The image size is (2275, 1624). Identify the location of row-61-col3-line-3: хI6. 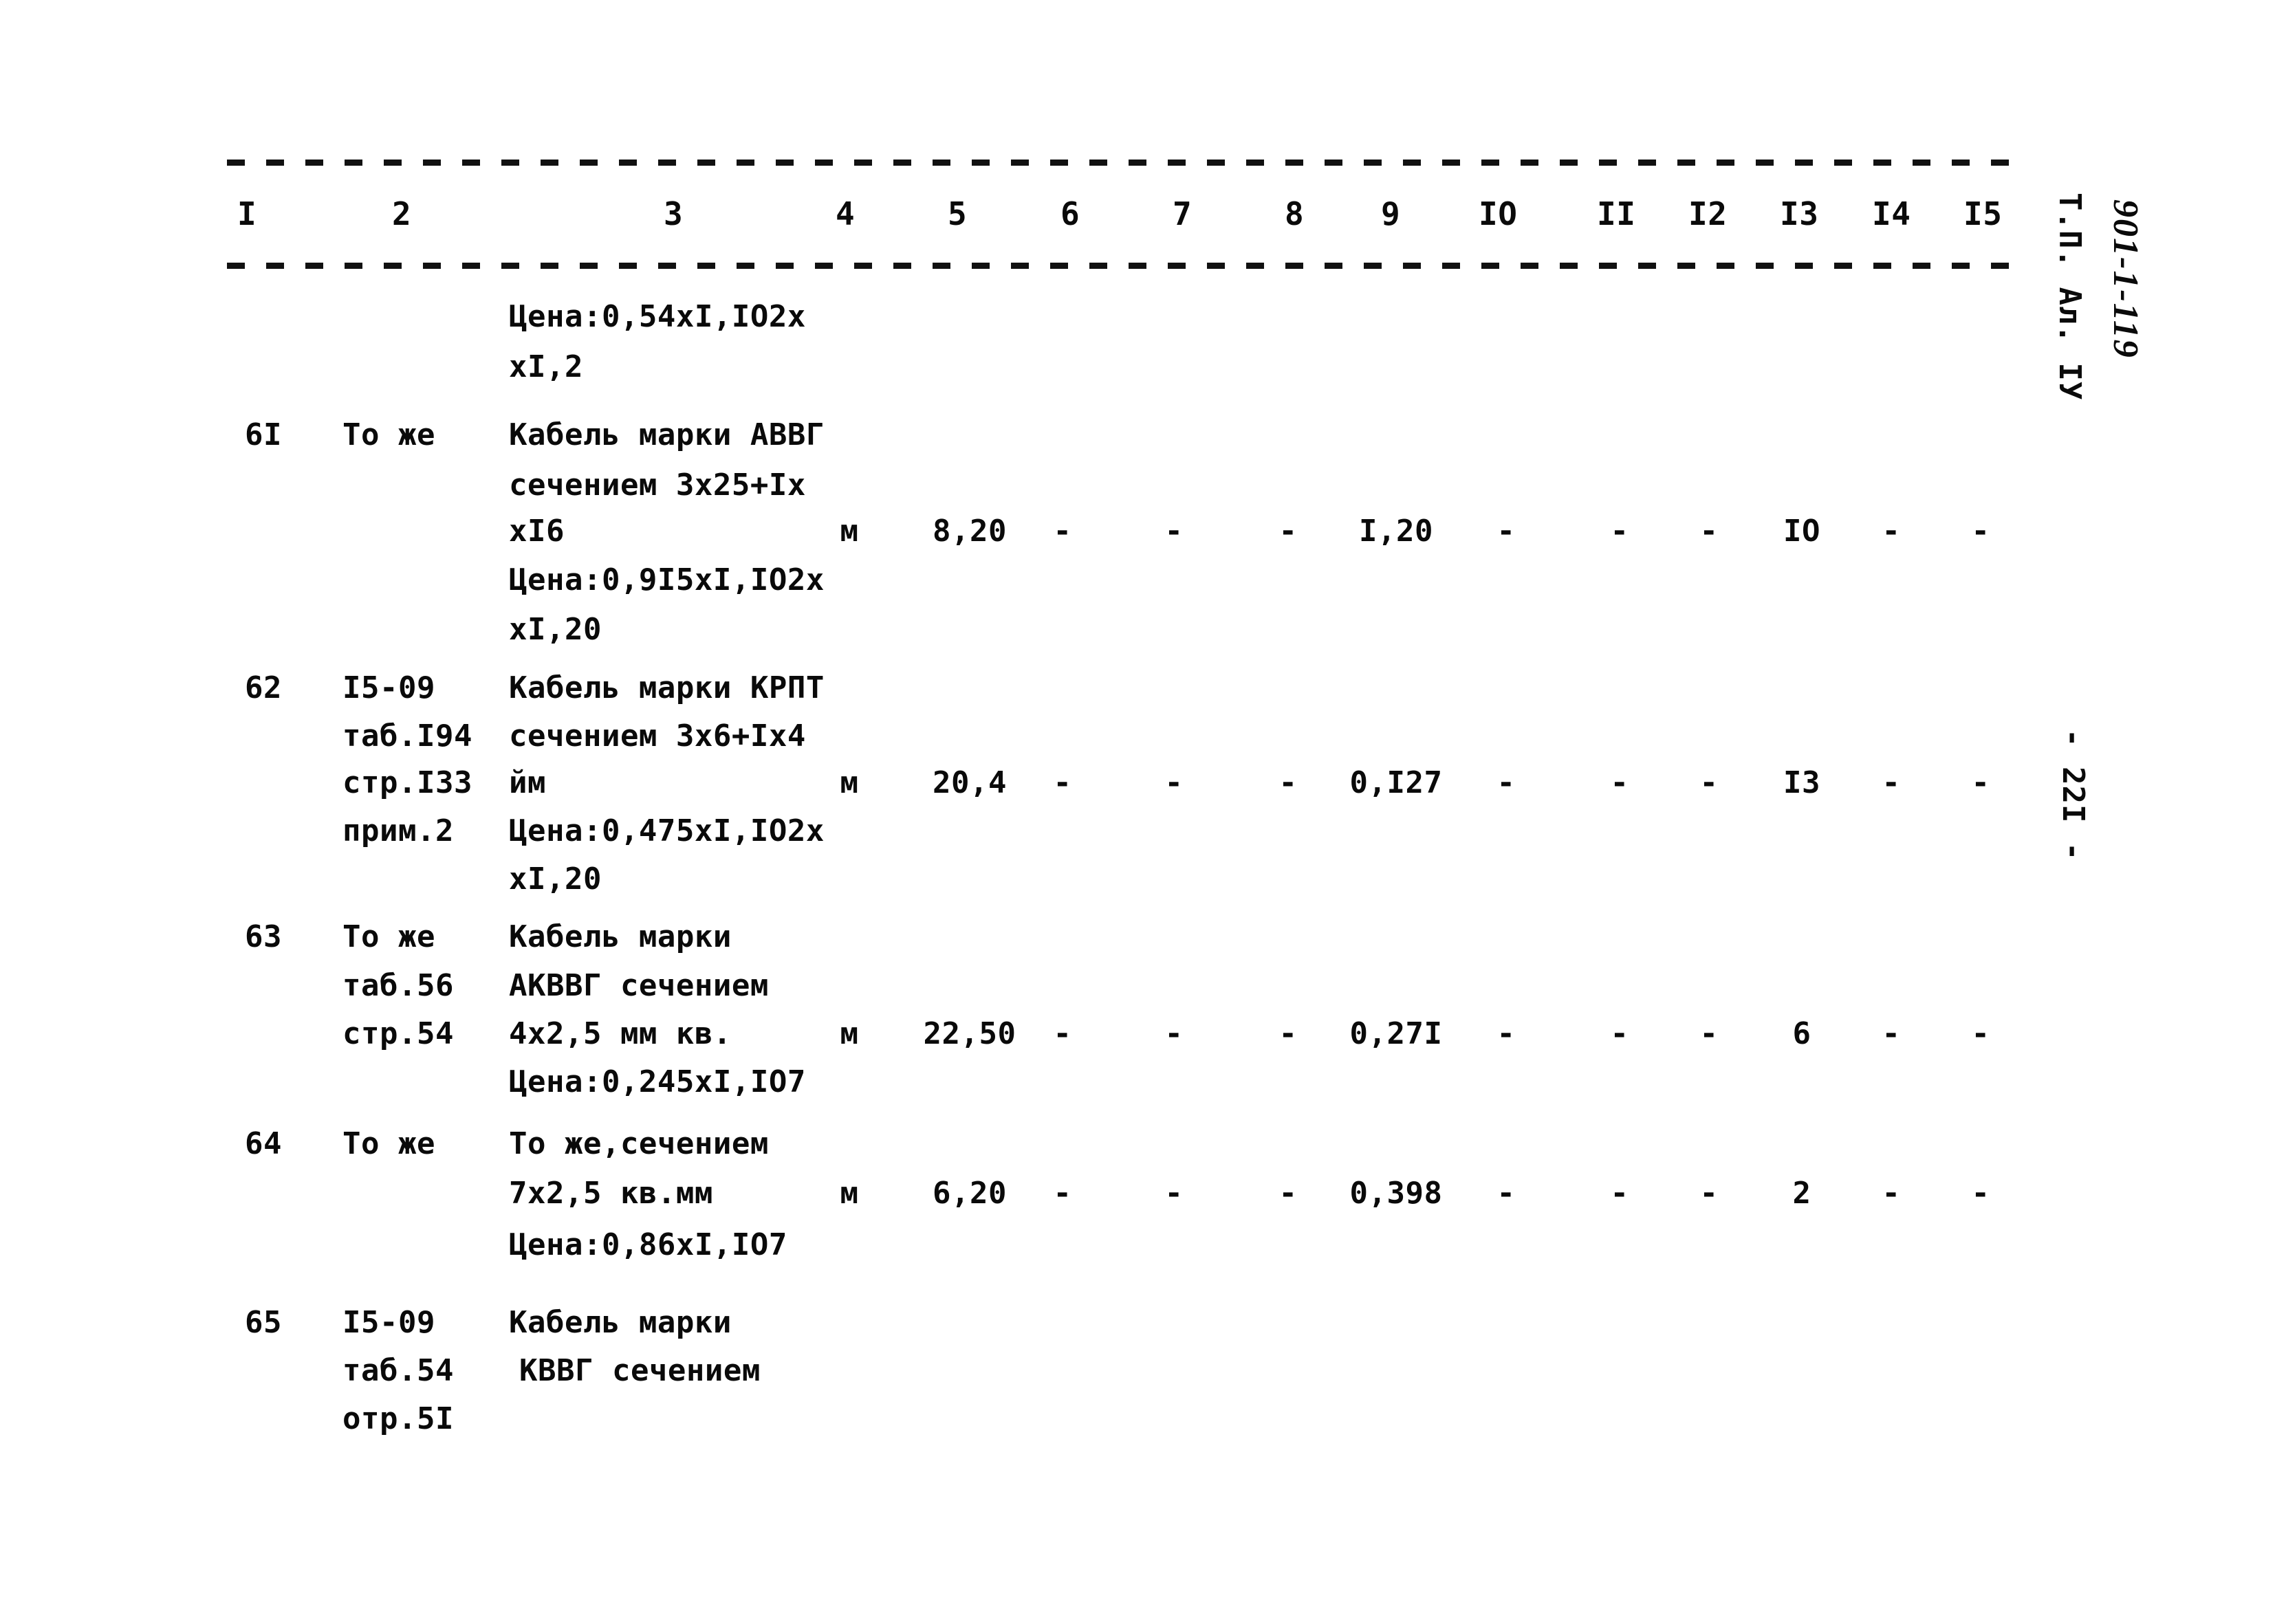
(537, 531).